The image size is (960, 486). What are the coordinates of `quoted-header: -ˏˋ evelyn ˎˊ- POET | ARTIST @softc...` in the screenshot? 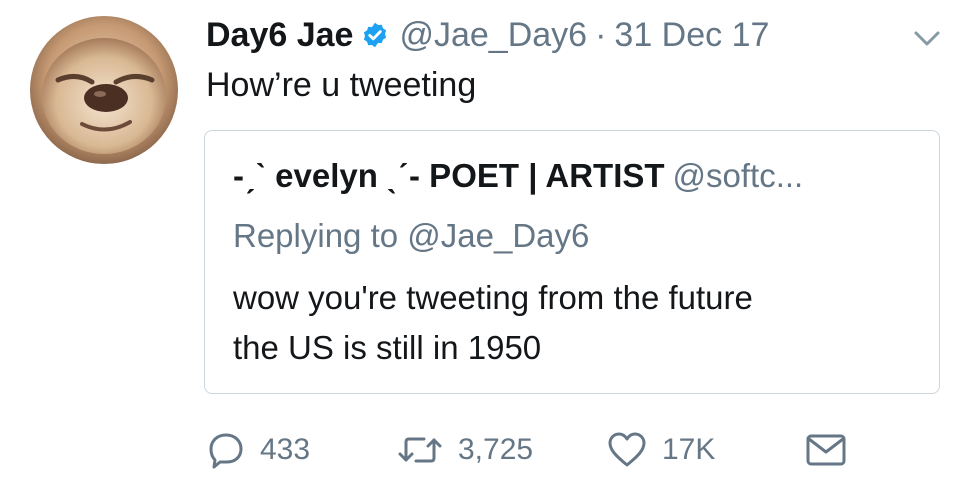 It's located at (518, 176).